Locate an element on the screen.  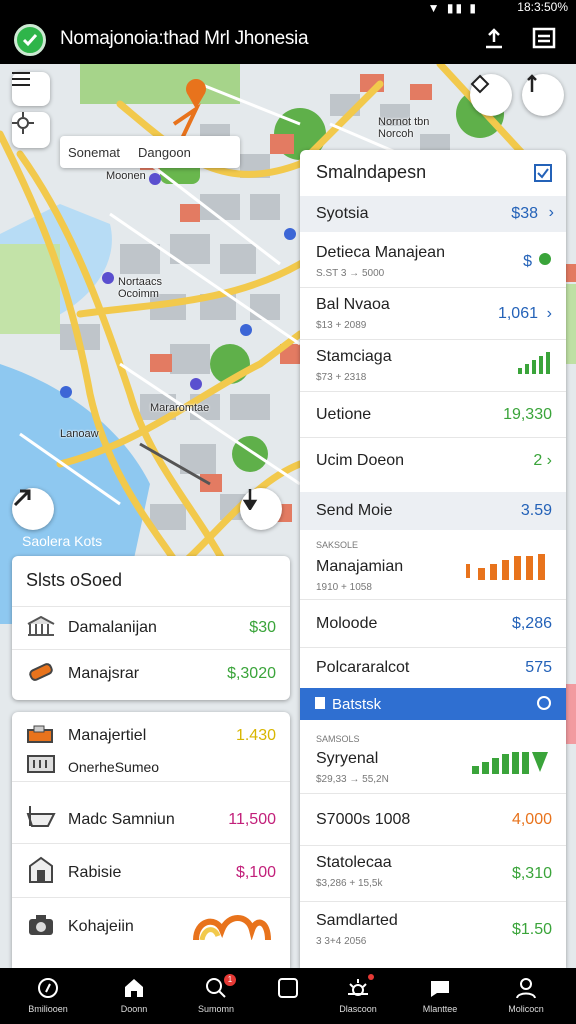
tool-icon is located at coordinates (41, 674).